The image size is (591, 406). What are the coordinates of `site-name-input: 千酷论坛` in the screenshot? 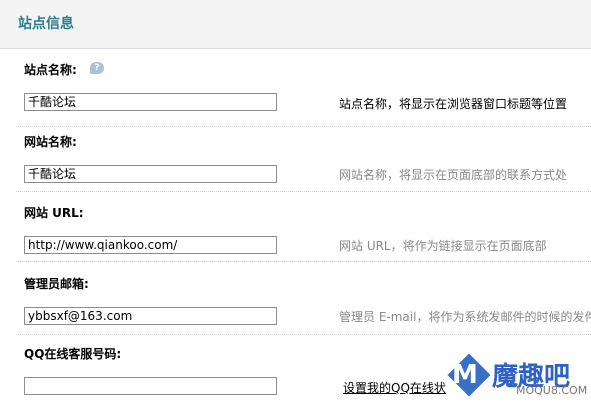 It's located at (150, 102).